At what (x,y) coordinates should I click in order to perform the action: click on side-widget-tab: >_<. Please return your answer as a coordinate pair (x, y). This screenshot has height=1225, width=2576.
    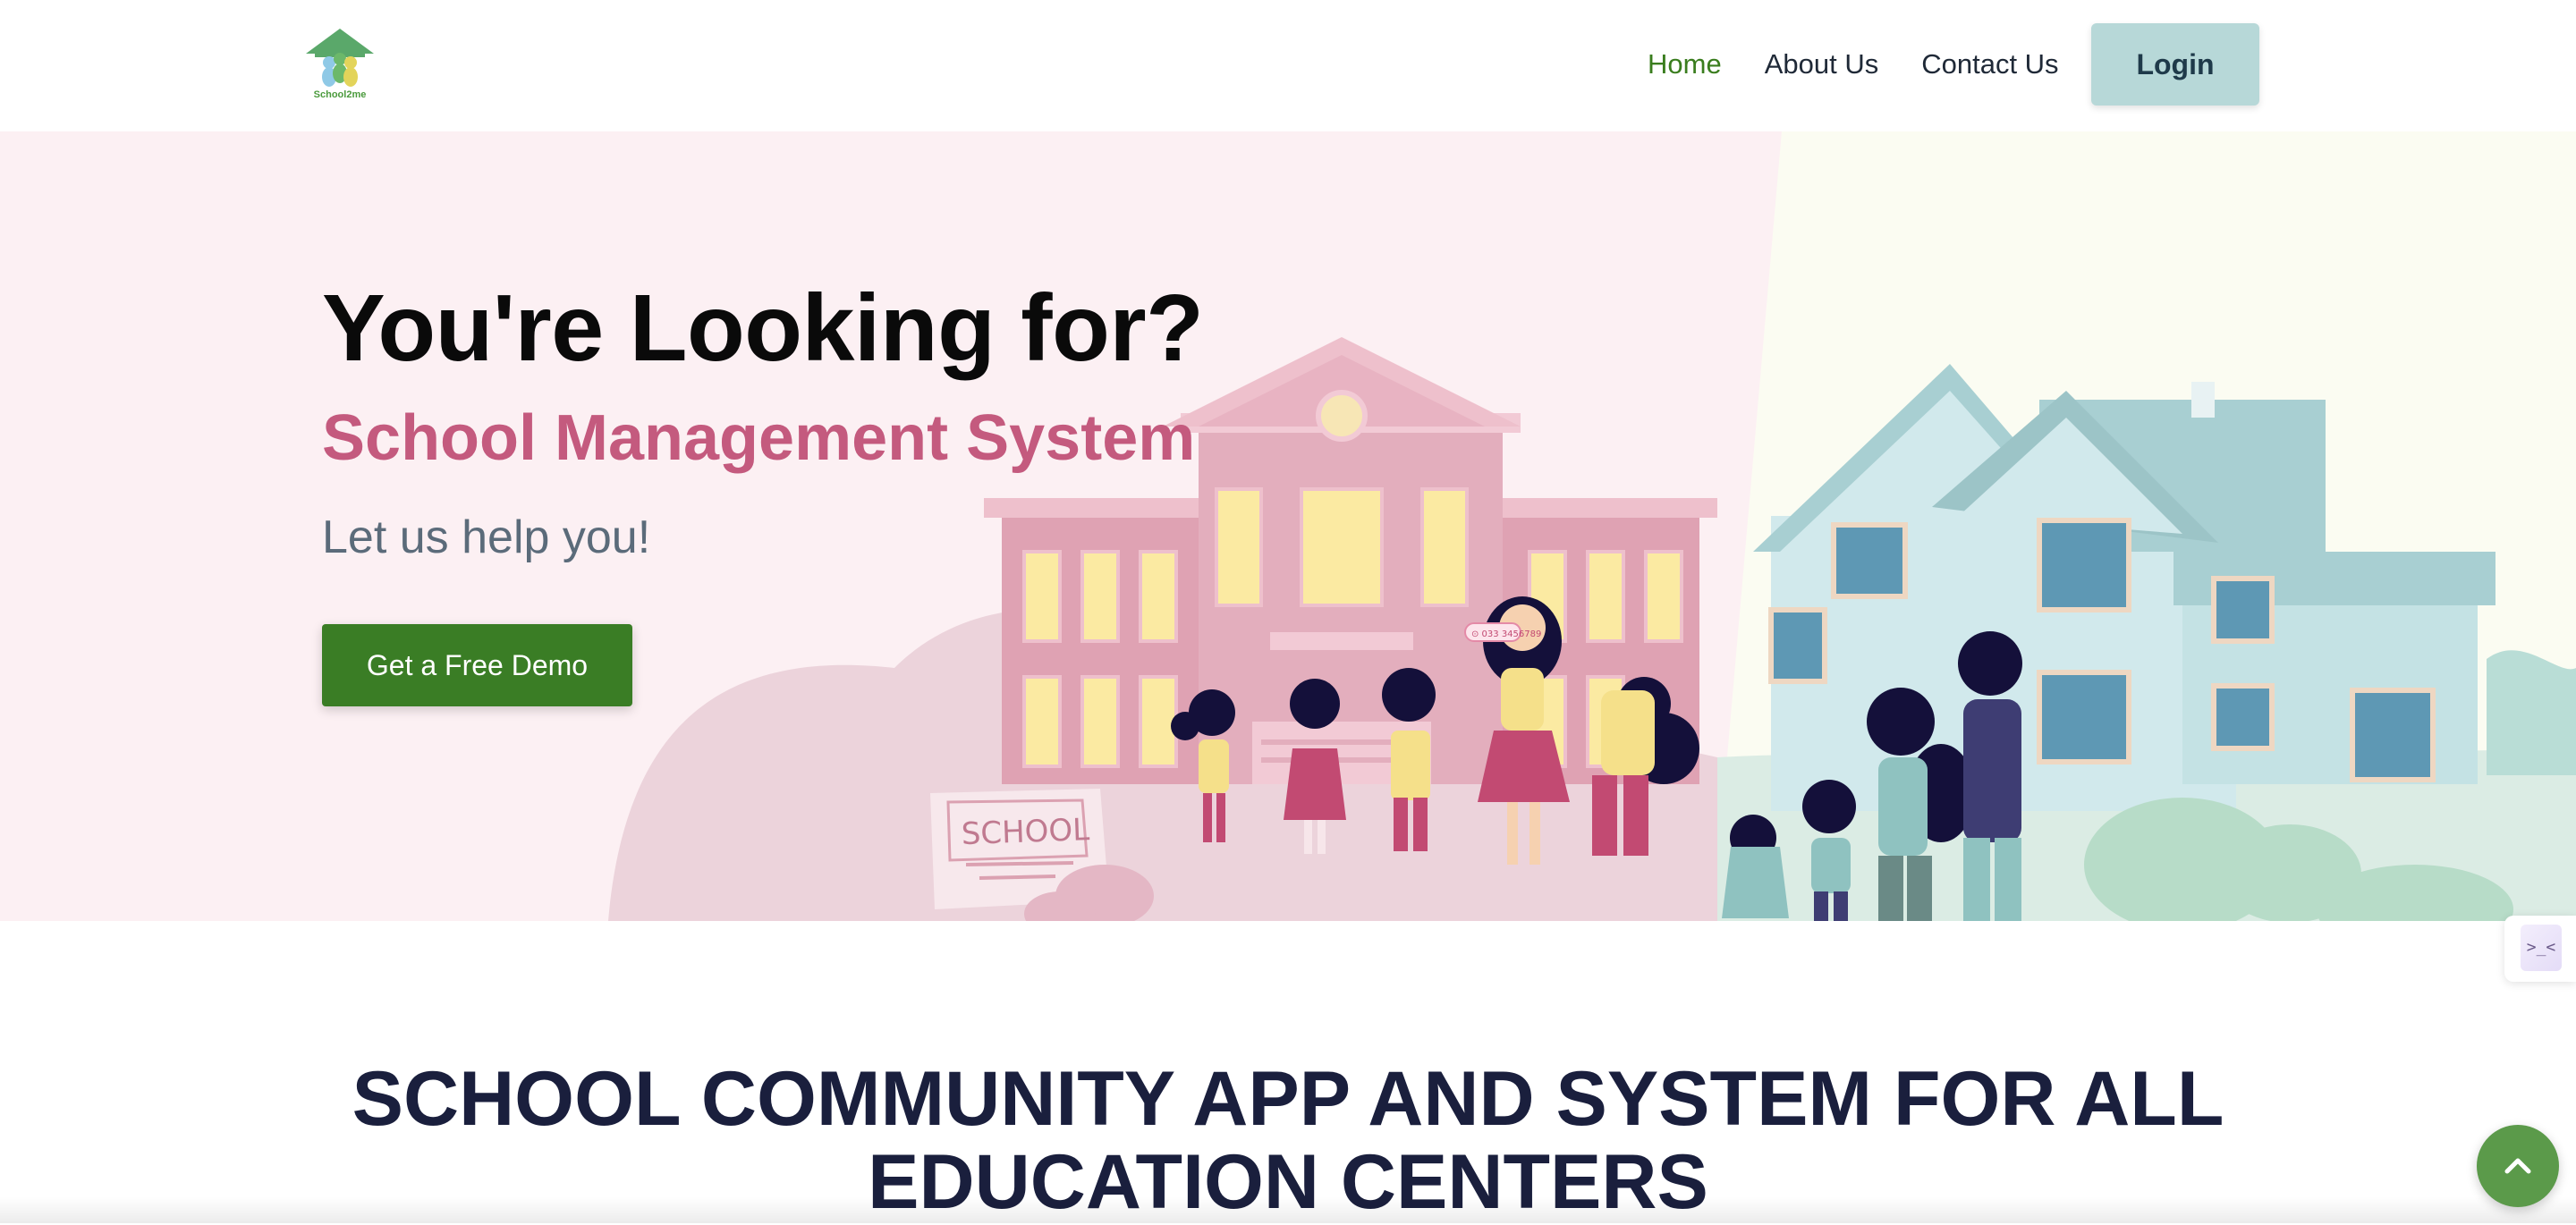
    Looking at the image, I should click on (2540, 949).